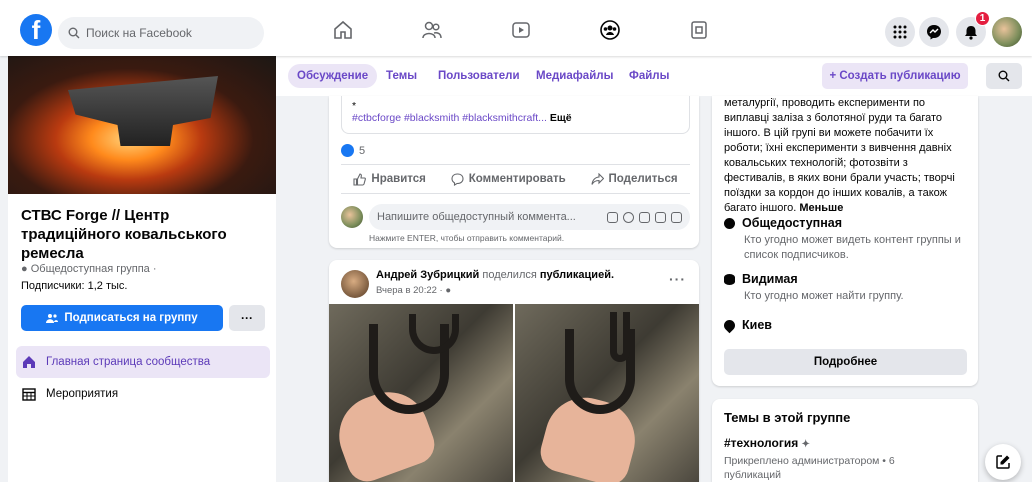 The height and width of the screenshot is (482, 1032). What do you see at coordinates (343, 30) in the screenshot?
I see `home-icon` at bounding box center [343, 30].